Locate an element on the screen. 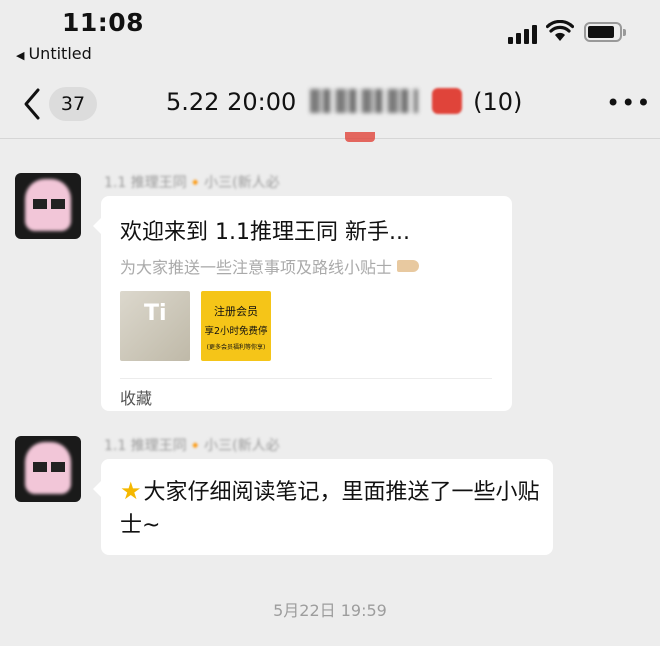 The image size is (660, 646). back-chevron-icon is located at coordinates (35, 104).